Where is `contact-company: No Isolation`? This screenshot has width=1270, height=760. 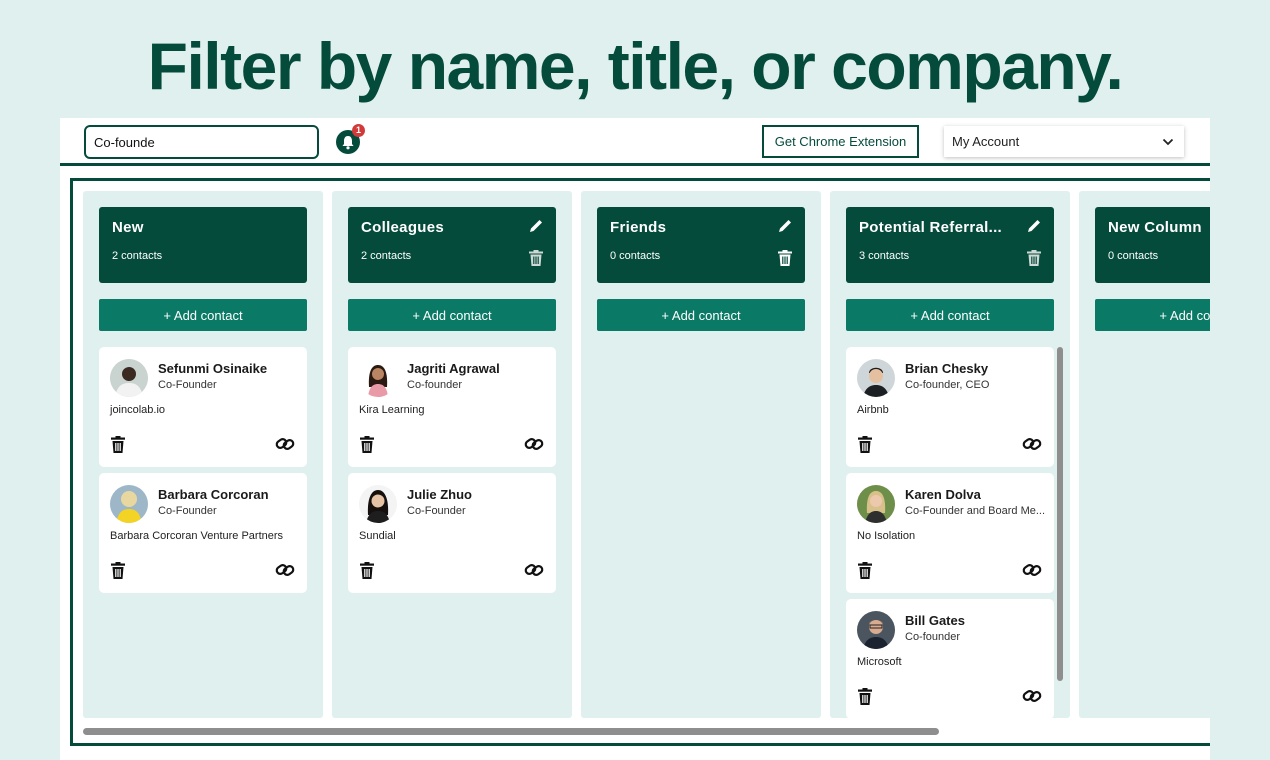
contact-company: No Isolation is located at coordinates (886, 536).